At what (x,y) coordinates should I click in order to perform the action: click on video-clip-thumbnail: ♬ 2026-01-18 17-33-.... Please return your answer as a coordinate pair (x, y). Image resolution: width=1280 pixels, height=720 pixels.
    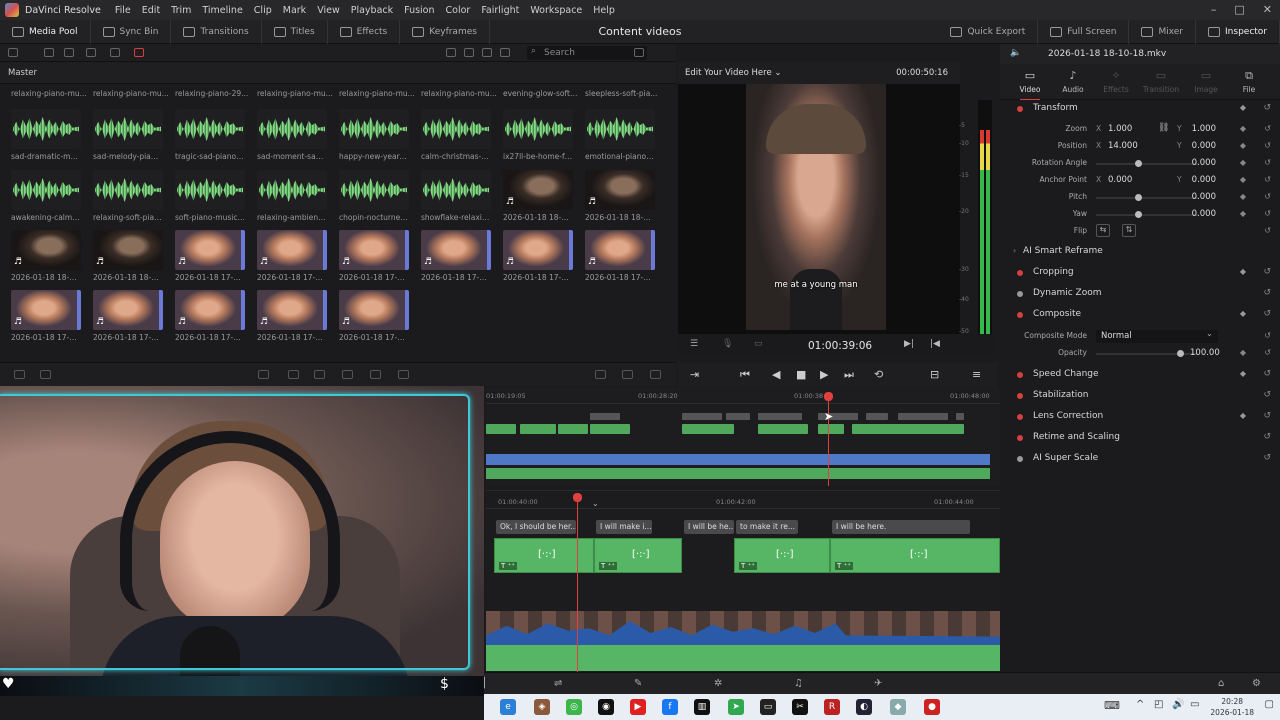
    Looking at the image, I should click on (210, 317).